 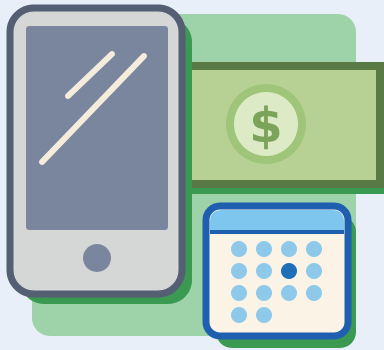 What do you see at coordinates (277, 221) in the screenshot?
I see `calendar-header` at bounding box center [277, 221].